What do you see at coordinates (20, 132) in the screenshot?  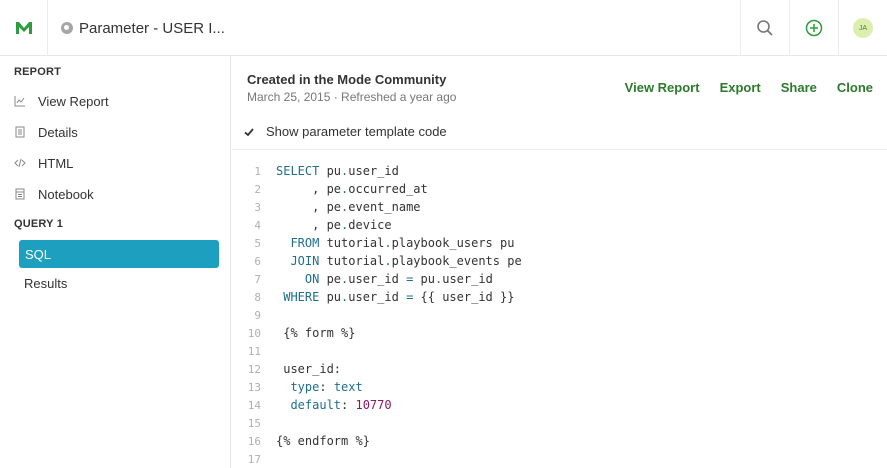 I see `document-icon` at bounding box center [20, 132].